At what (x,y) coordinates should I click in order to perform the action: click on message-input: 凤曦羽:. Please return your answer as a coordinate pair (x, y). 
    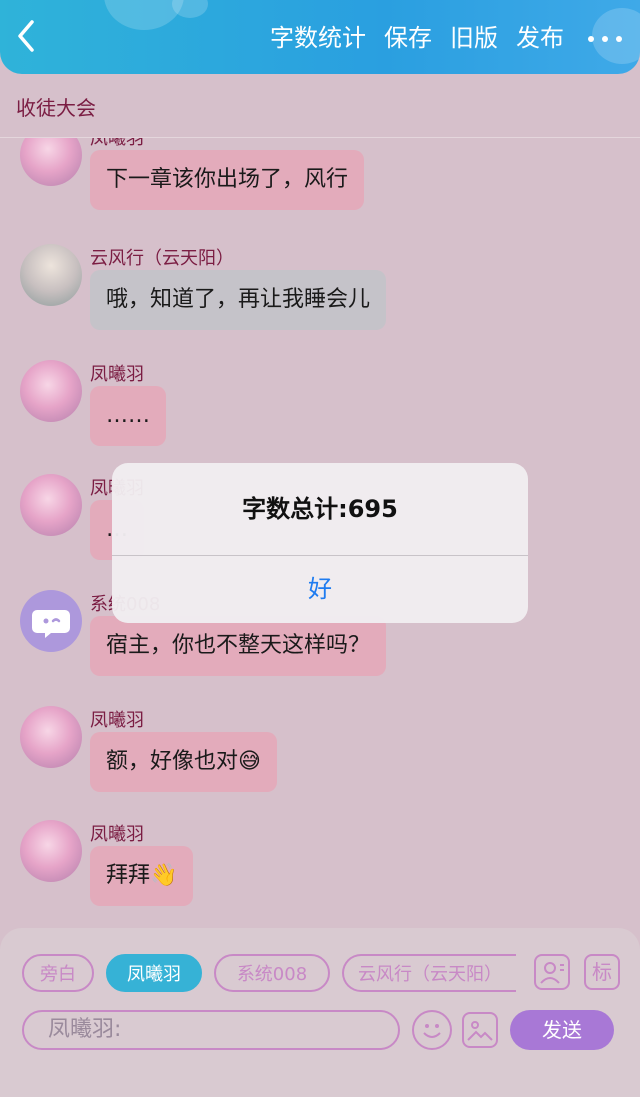
    Looking at the image, I should click on (211, 1030).